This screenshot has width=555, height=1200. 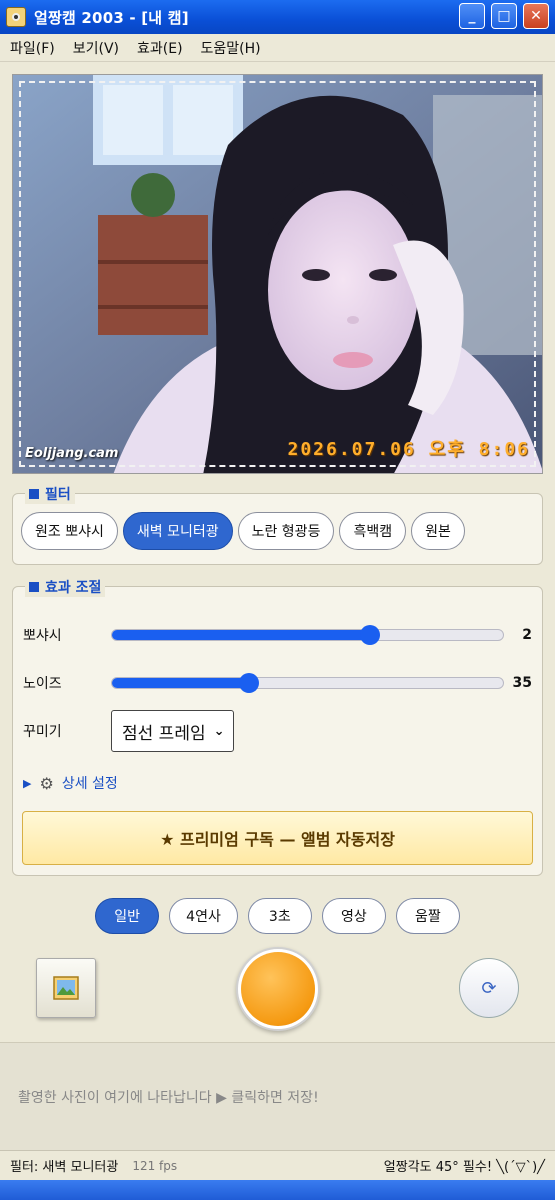 I want to click on premium-subscribe-button: ★ 프리미엄 구독 — 앨범 자동저장, so click(x=277, y=838).